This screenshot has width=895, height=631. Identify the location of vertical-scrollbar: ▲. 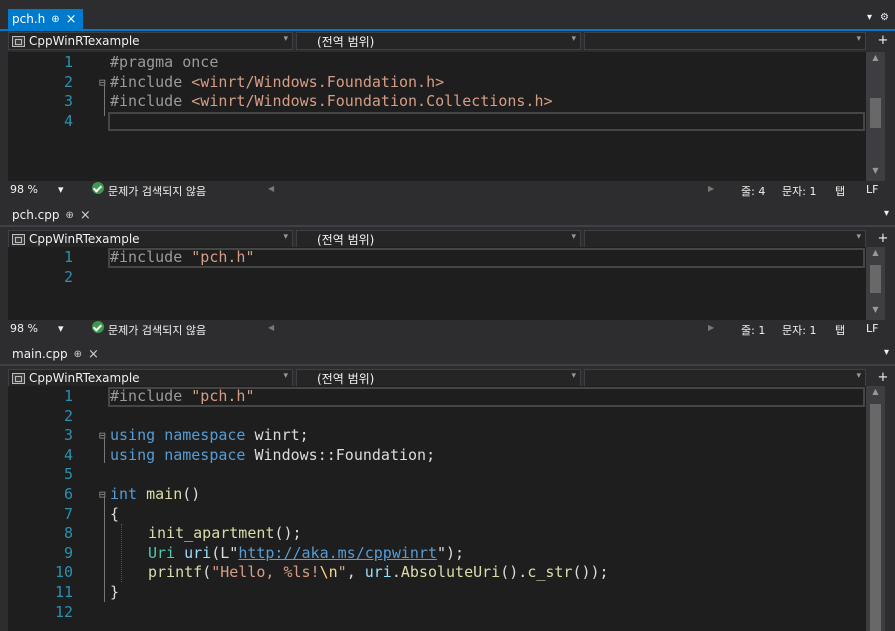
(875, 508).